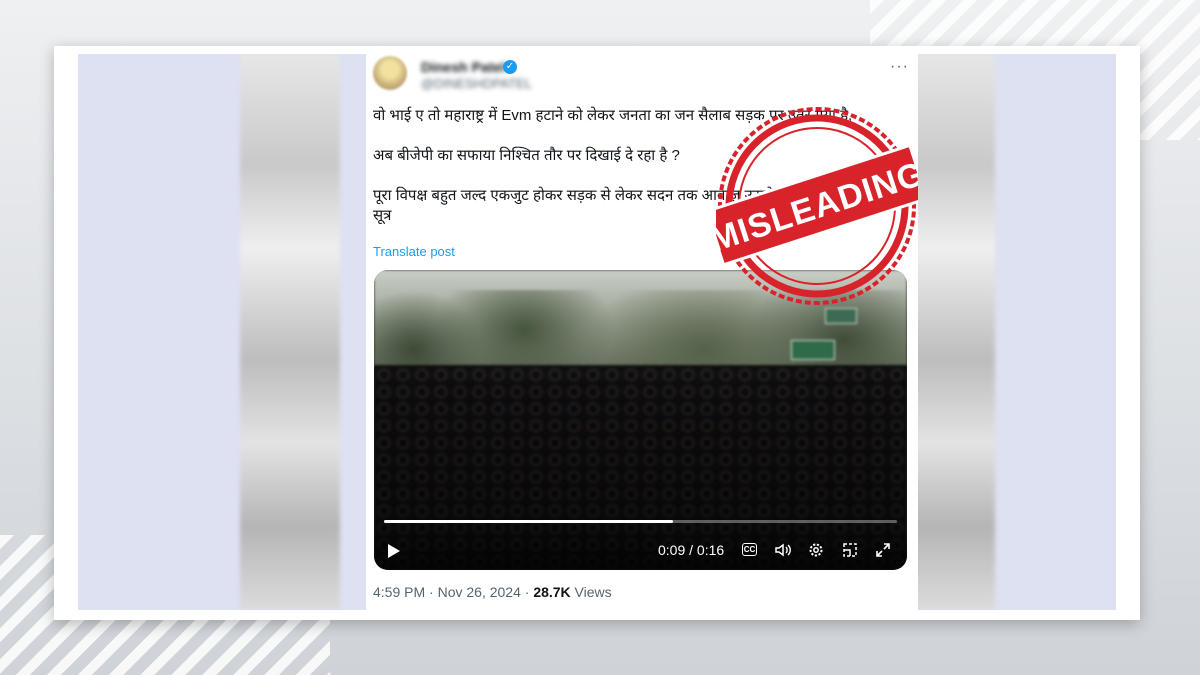 Image resolution: width=1200 pixels, height=675 pixels. Describe the element at coordinates (390, 73) in the screenshot. I see `avatar` at that location.